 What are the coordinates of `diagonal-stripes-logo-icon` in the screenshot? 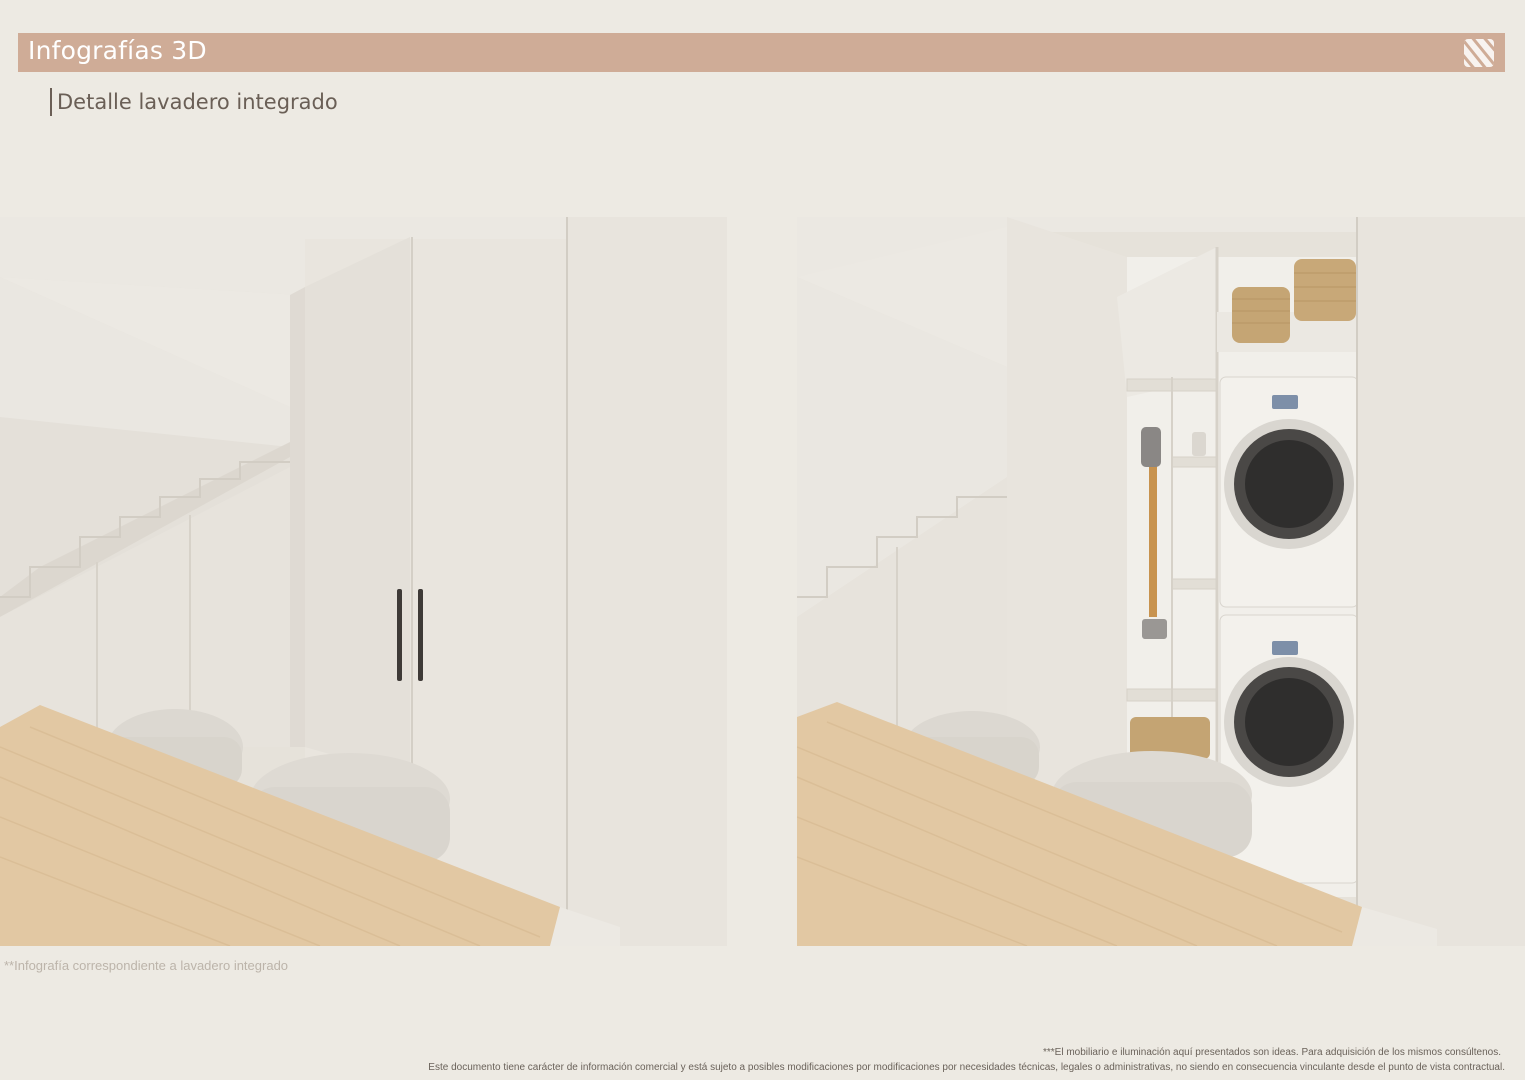 It's located at (1479, 53).